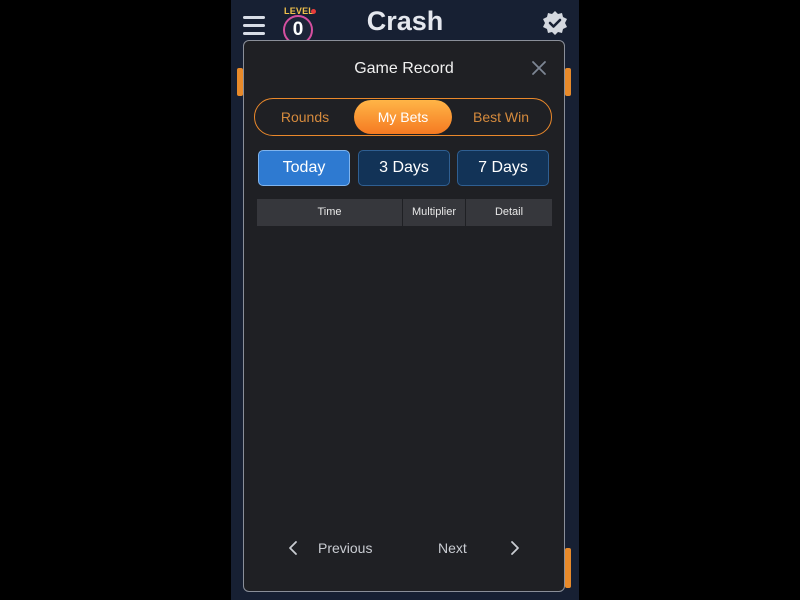  Describe the element at coordinates (405, 21) in the screenshot. I see `game-logo: Crash` at that location.